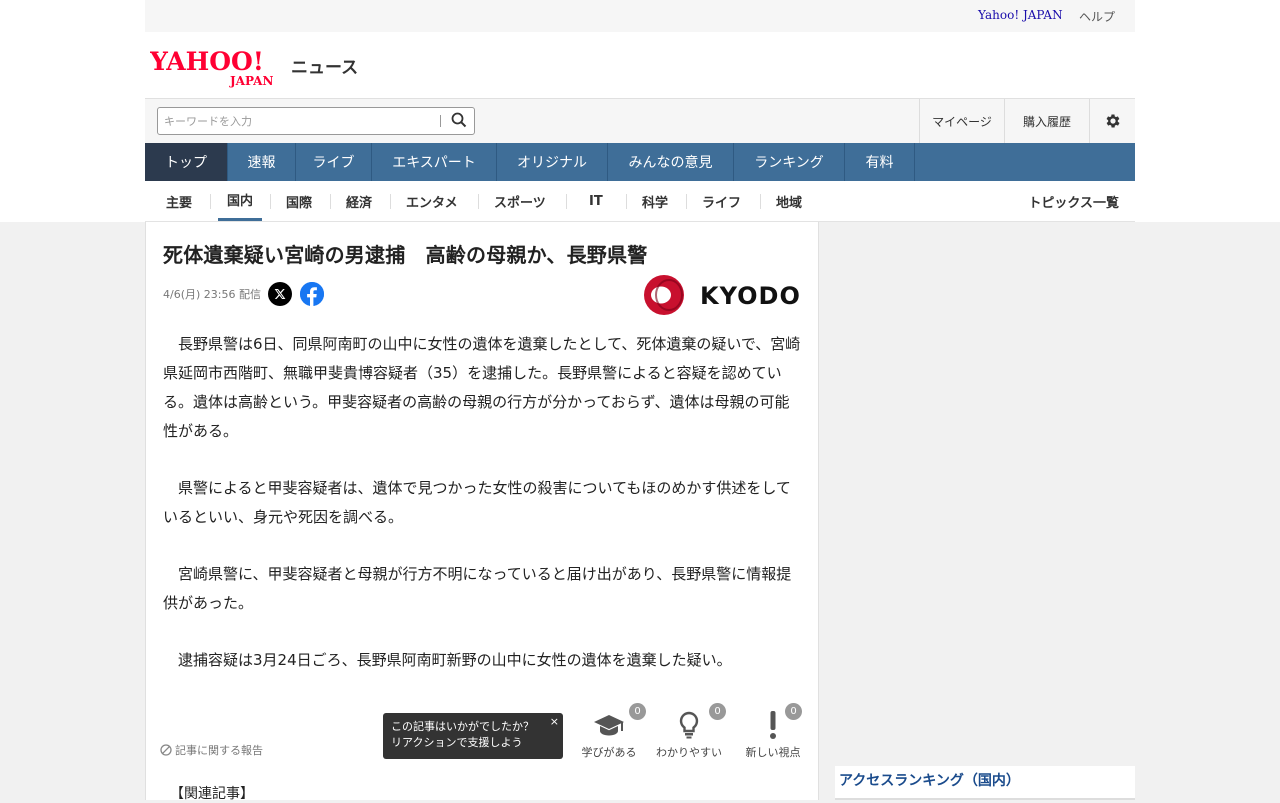 This screenshot has width=1280, height=803. I want to click on article-paragraph: 逮捕容疑は3月24日ごろ、長野県阿南町新野の山中に女性の遺体を遺棄した疑い。, so click(455, 660).